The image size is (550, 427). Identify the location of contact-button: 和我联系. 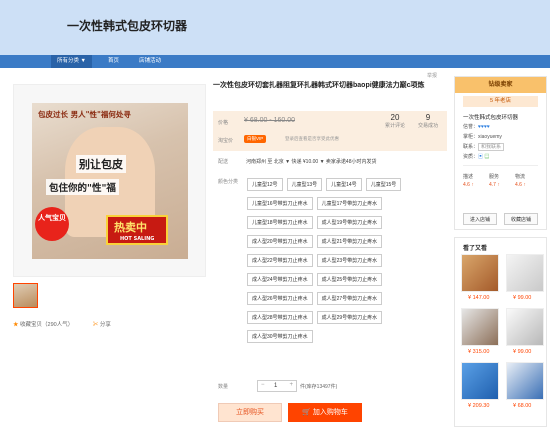
(491, 147).